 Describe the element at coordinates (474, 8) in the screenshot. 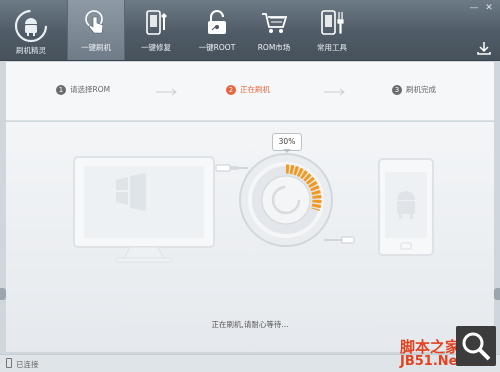

I see `minimize-button: —` at that location.